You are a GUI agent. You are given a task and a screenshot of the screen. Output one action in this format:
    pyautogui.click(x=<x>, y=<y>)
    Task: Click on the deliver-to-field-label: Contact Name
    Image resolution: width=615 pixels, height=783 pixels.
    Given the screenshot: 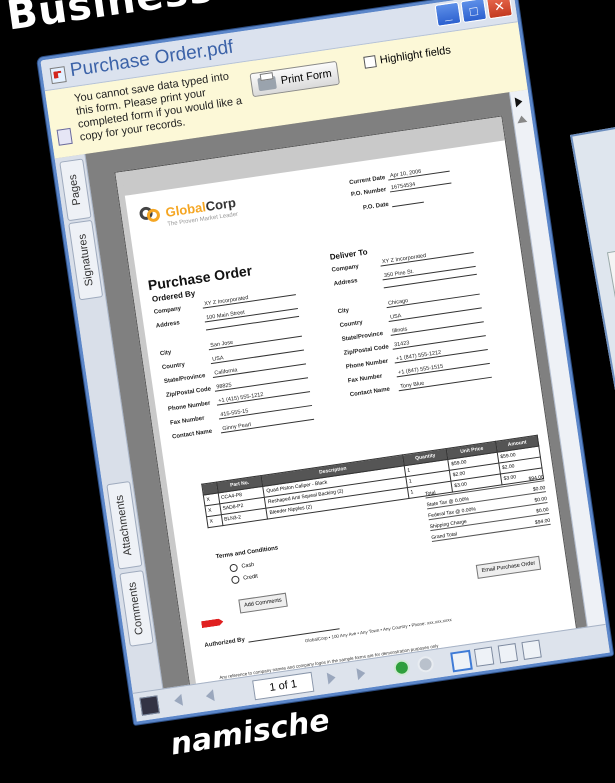 What is the action you would take?
    pyautogui.click(x=370, y=392)
    